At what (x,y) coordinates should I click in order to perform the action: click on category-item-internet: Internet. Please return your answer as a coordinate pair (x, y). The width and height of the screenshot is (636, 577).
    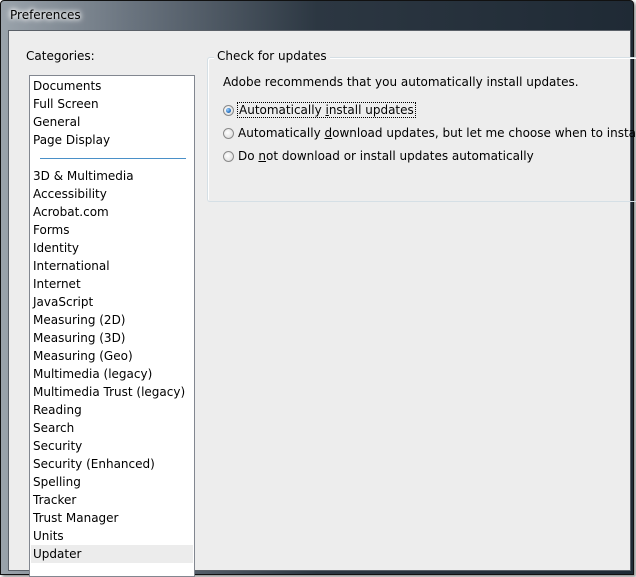
    Looking at the image, I should click on (112, 284).